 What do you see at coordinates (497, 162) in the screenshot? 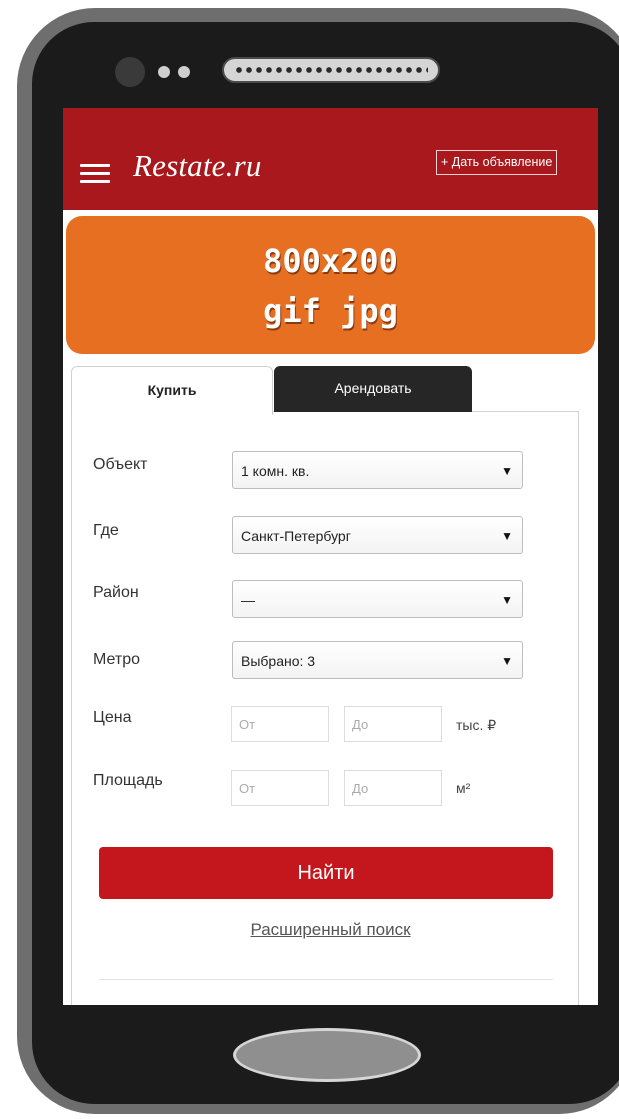
I see `post-ad-button: + Дать объявление` at bounding box center [497, 162].